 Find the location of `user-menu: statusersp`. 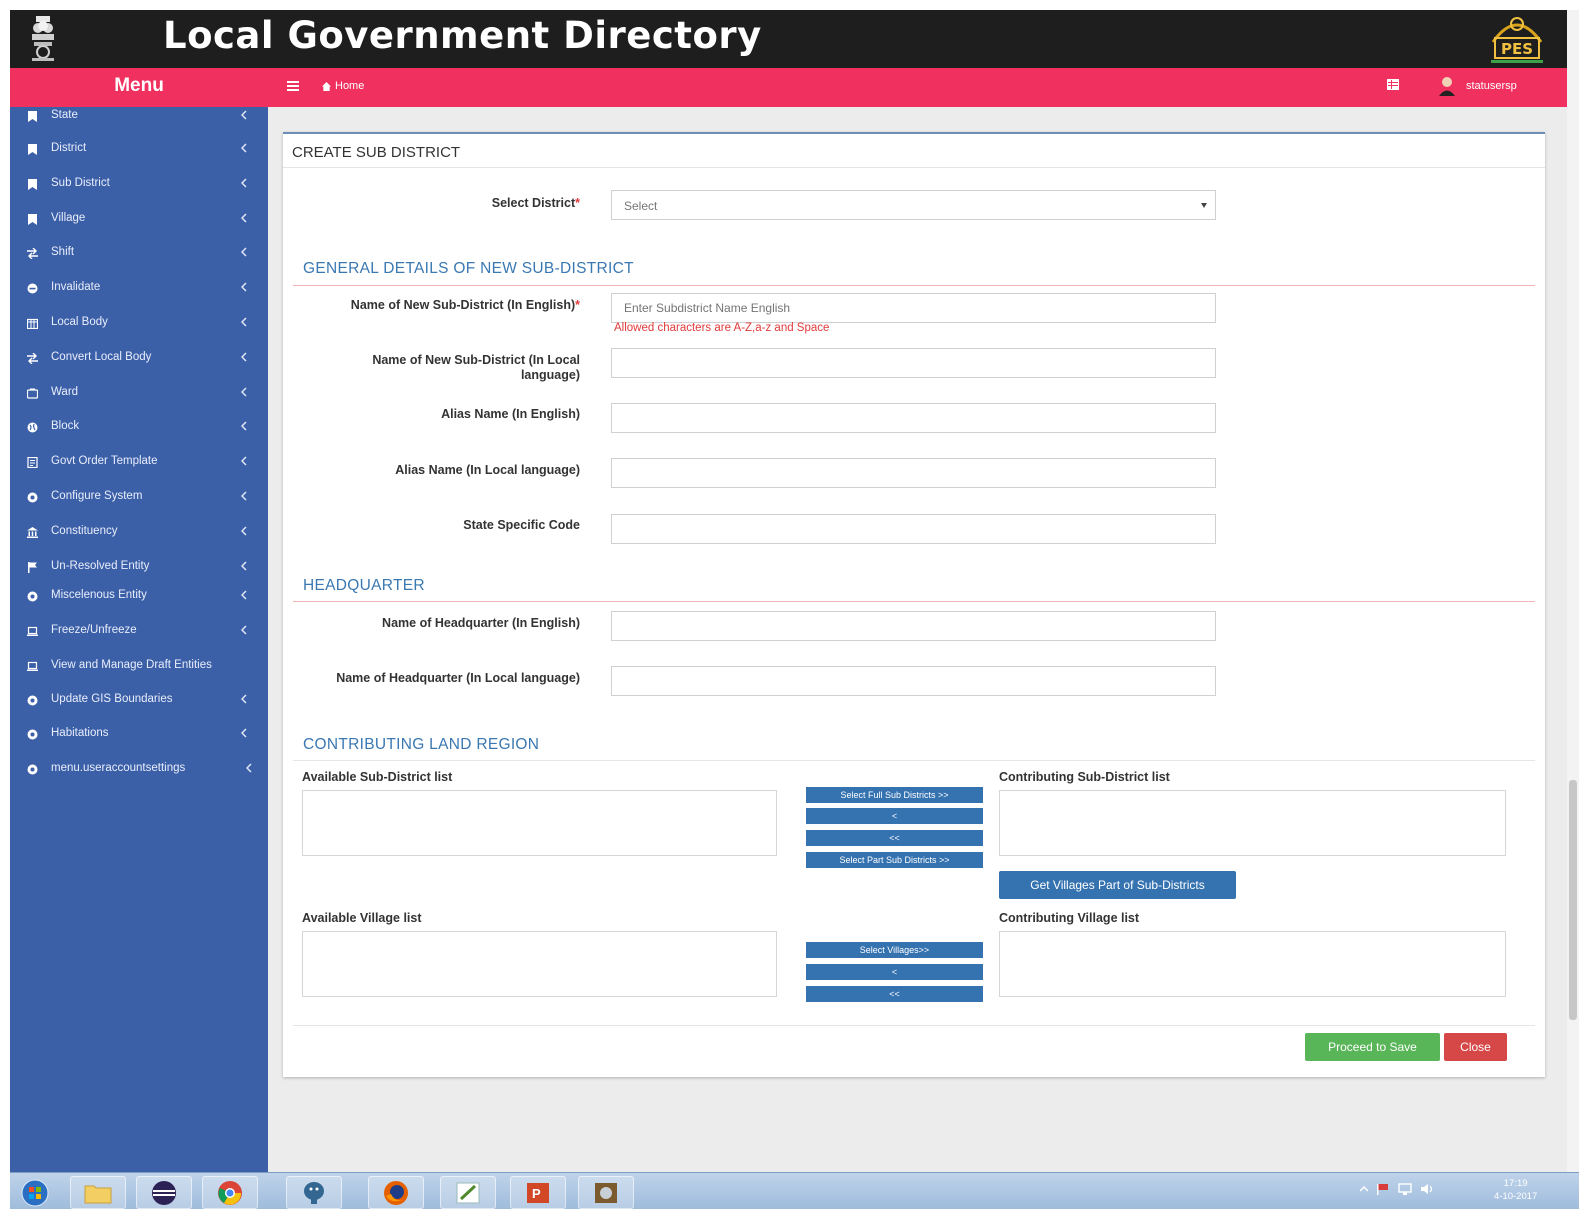

user-menu: statusersp is located at coordinates (1477, 86).